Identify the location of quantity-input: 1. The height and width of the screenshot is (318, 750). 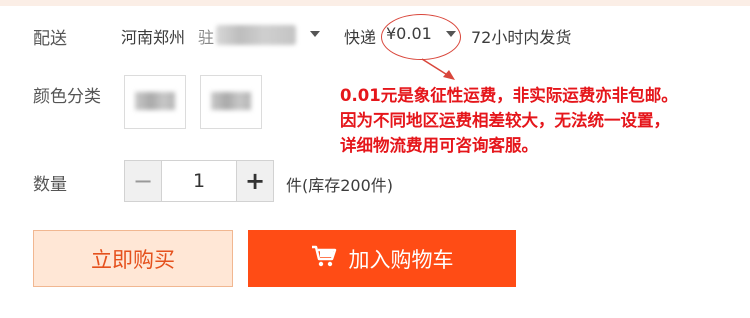
(199, 181).